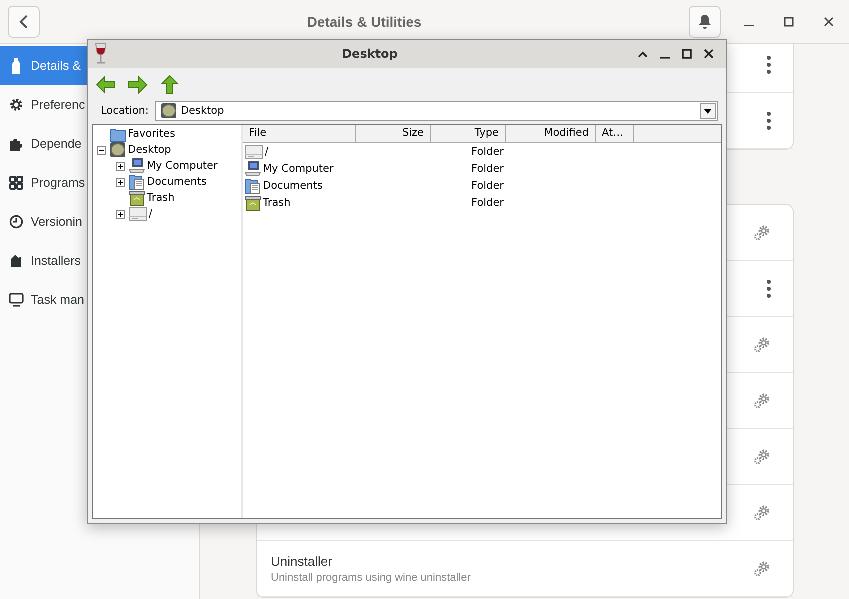 The height and width of the screenshot is (599, 849). What do you see at coordinates (277, 202) in the screenshot?
I see `file-name: Trash` at bounding box center [277, 202].